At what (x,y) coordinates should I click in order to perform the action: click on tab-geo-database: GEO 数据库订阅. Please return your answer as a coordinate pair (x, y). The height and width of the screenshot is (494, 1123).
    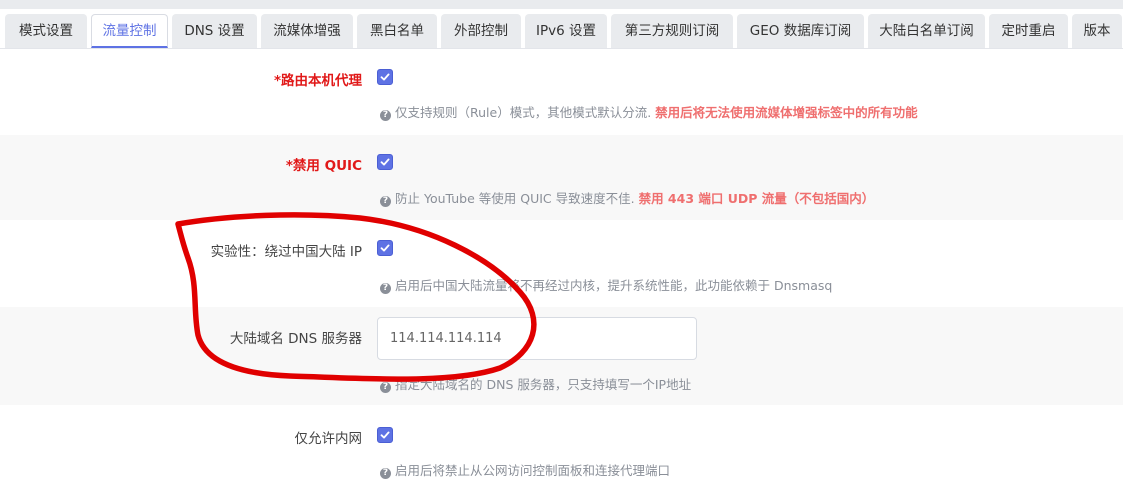
    Looking at the image, I should click on (800, 31).